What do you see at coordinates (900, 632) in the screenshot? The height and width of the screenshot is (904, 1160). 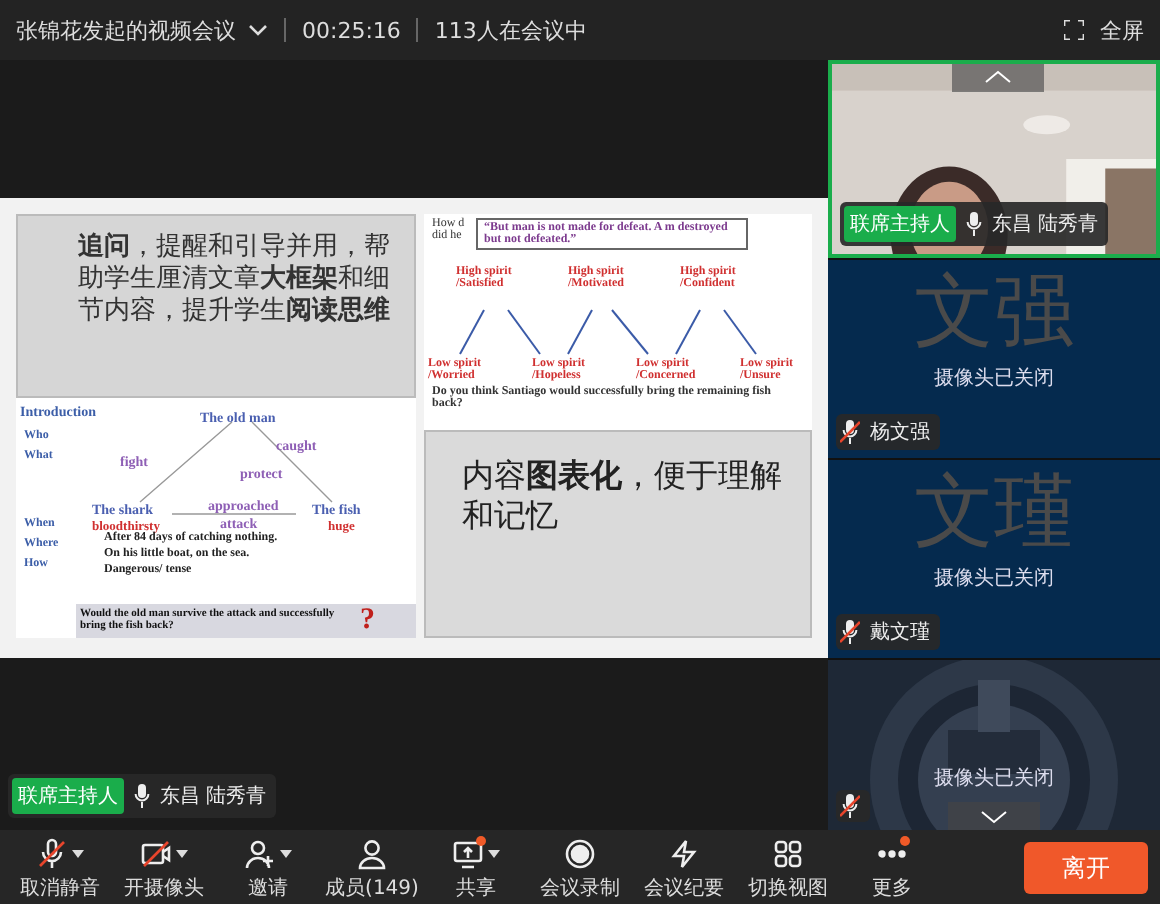 I see `participant-name: 戴文瑾` at bounding box center [900, 632].